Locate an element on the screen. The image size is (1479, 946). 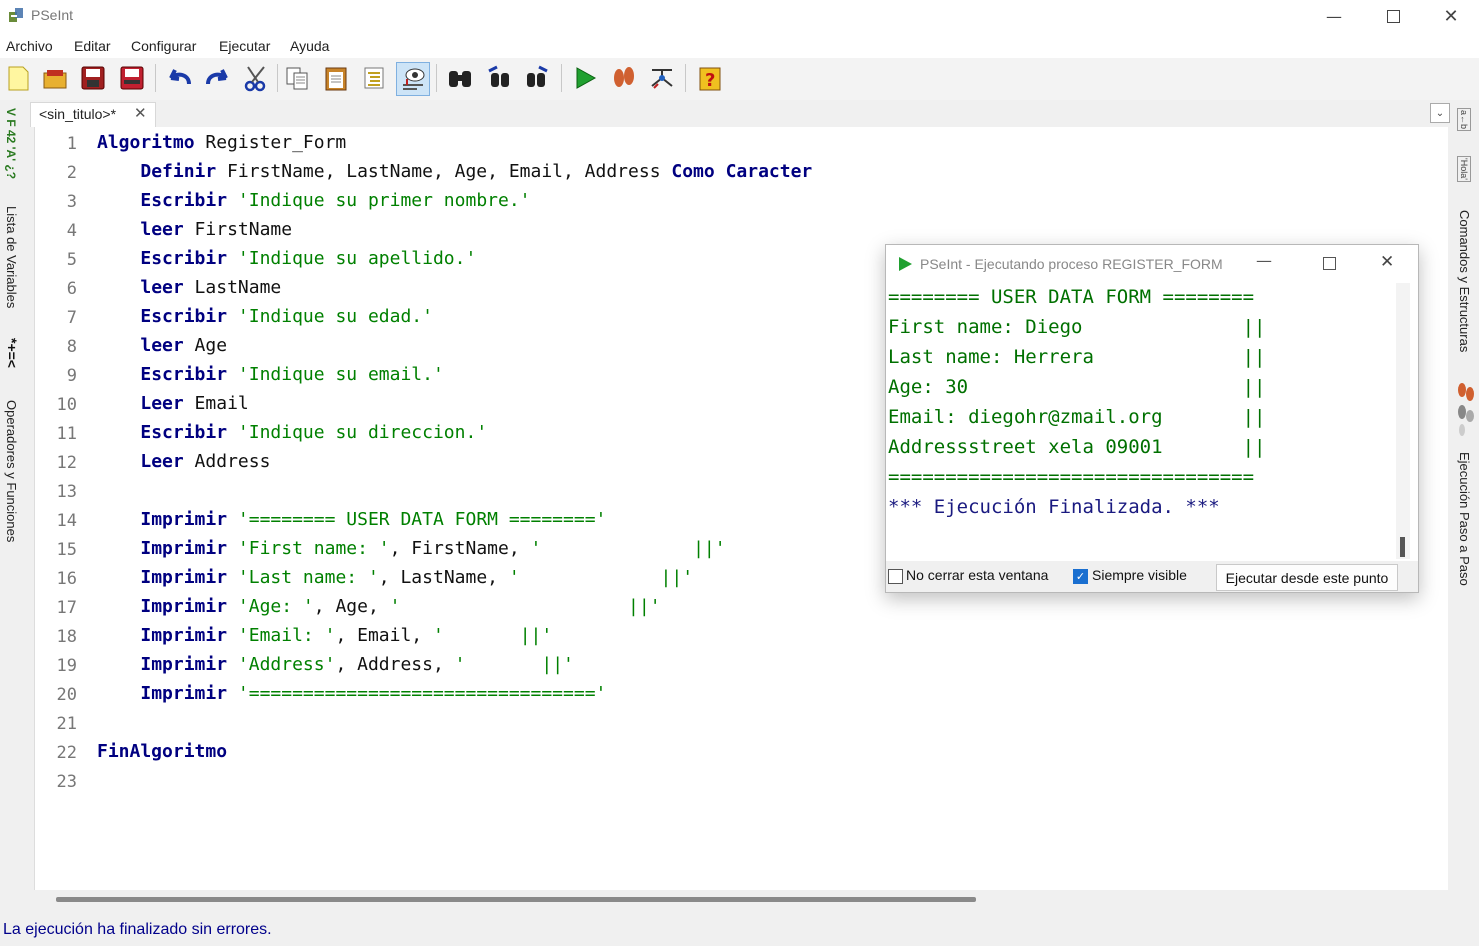
menu-editar: Editar is located at coordinates (92, 46).